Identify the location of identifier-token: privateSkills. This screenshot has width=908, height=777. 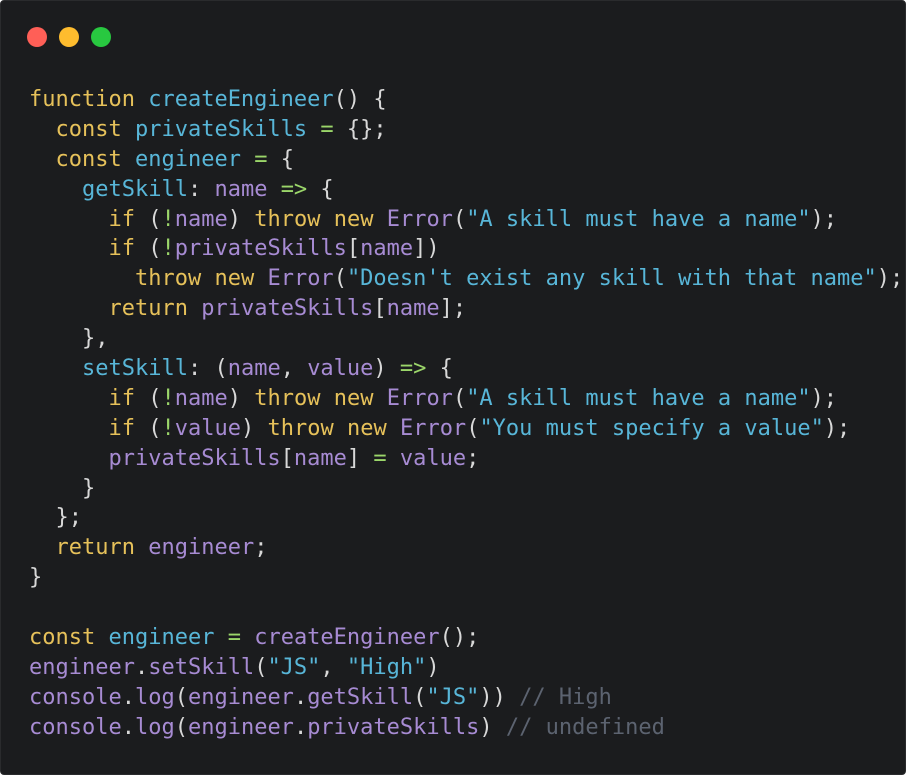
(221, 129).